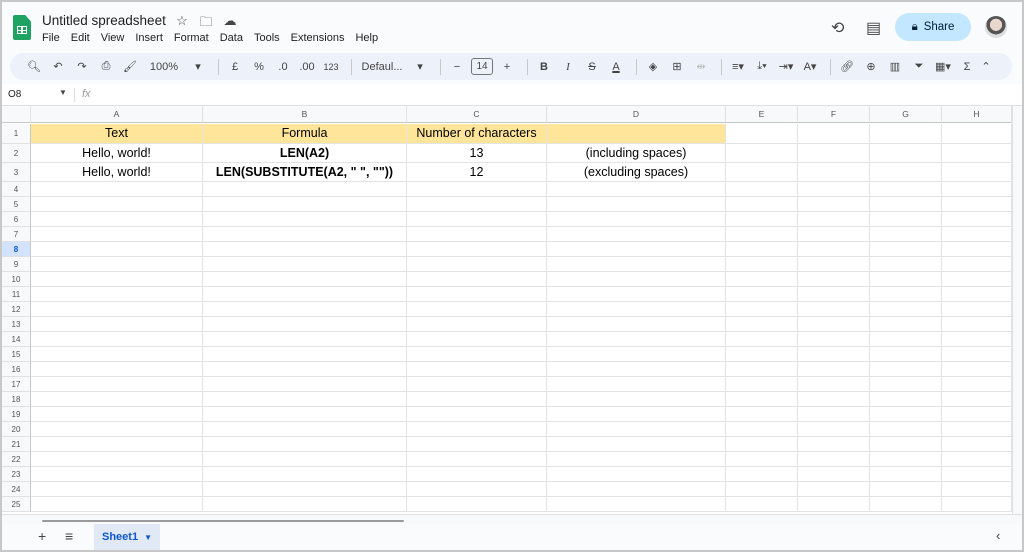 Image resolution: width=1024 pixels, height=552 pixels. What do you see at coordinates (636, 444) in the screenshot?
I see `cell-d21` at bounding box center [636, 444].